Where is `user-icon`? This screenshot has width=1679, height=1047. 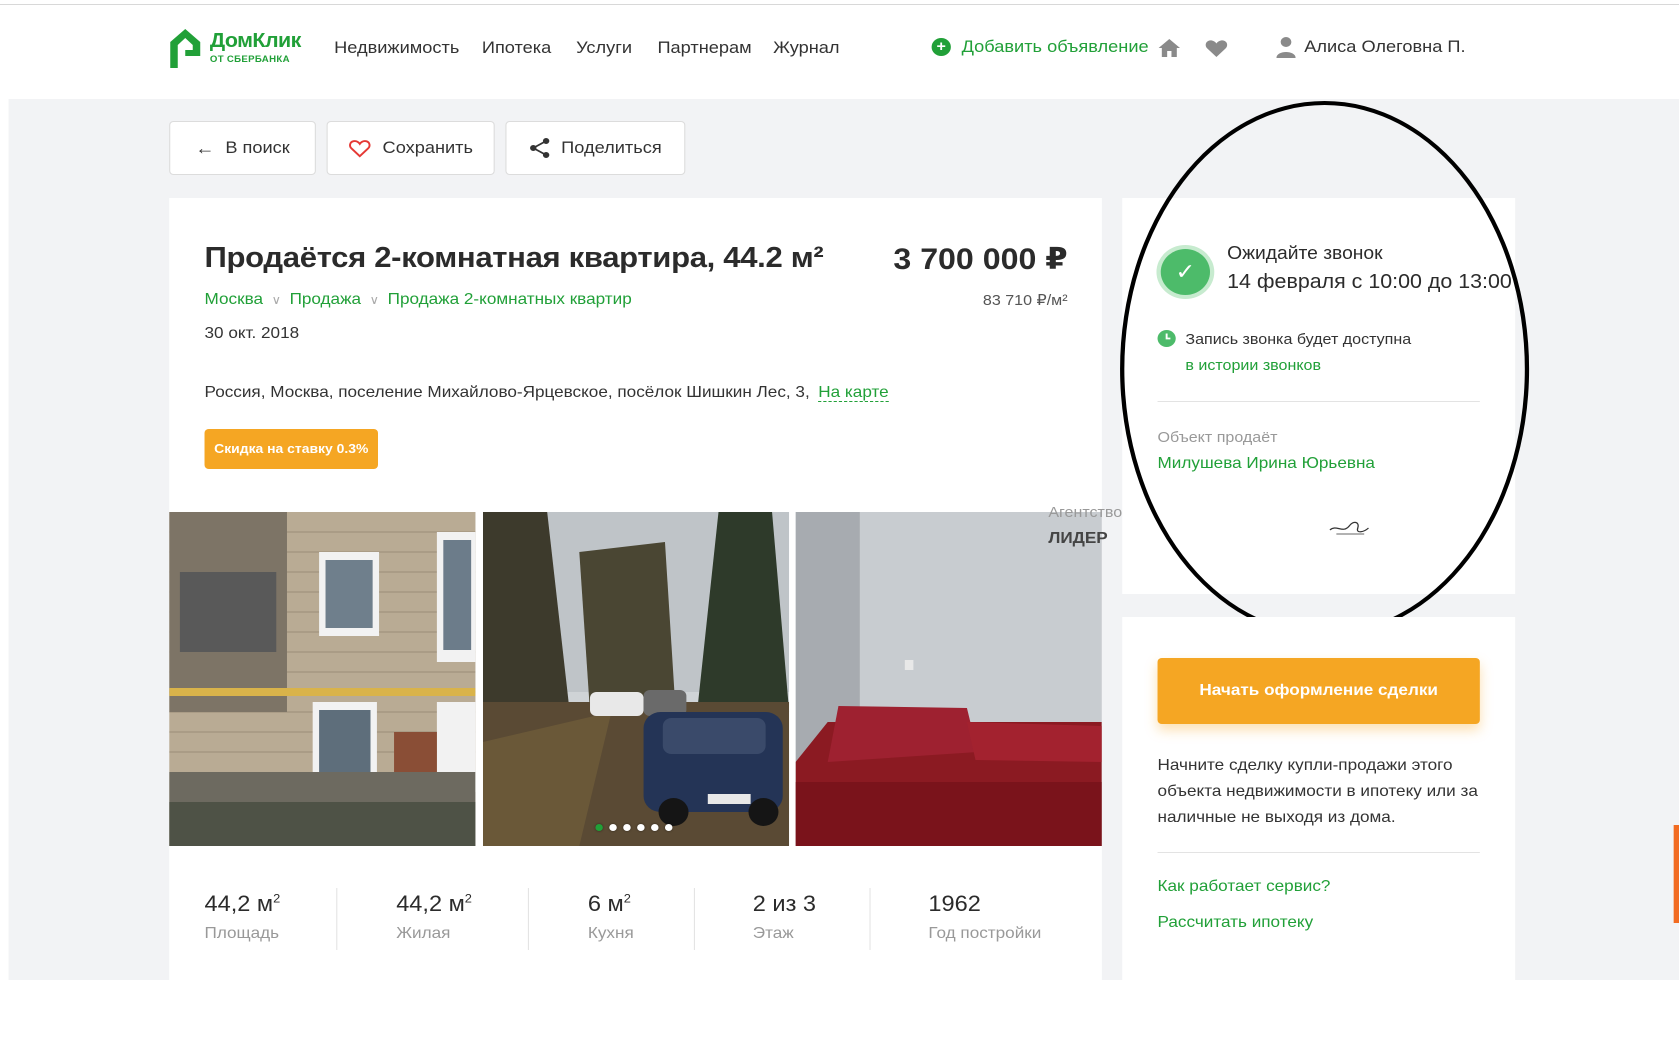
user-icon is located at coordinates (1286, 47).